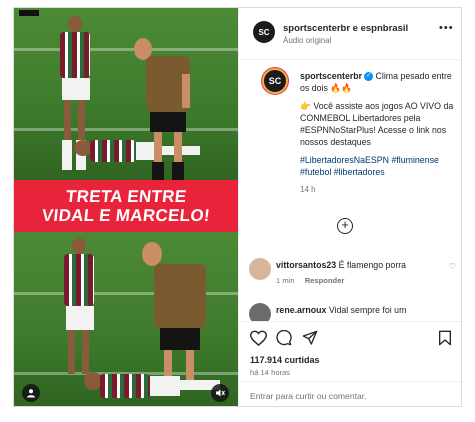 The height and width of the screenshot is (422, 475). Describe the element at coordinates (372, 265) in the screenshot. I see `comment-text: É flamengo porra` at that location.